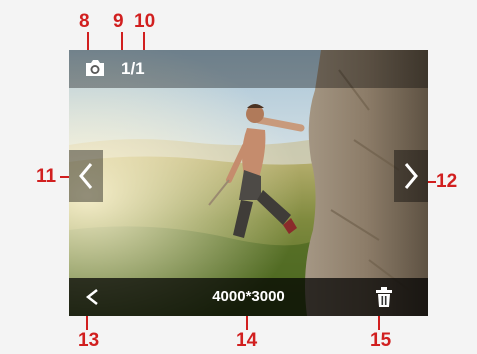 This screenshot has height=354, width=477. I want to click on top-bar: 1/1, so click(248, 69).